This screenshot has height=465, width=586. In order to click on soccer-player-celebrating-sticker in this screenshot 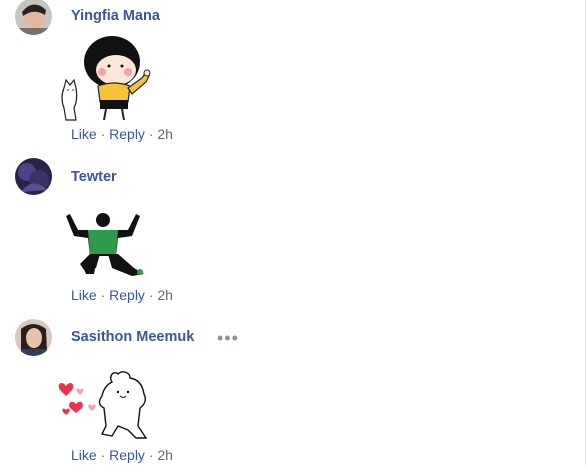, I will do `click(105, 244)`.